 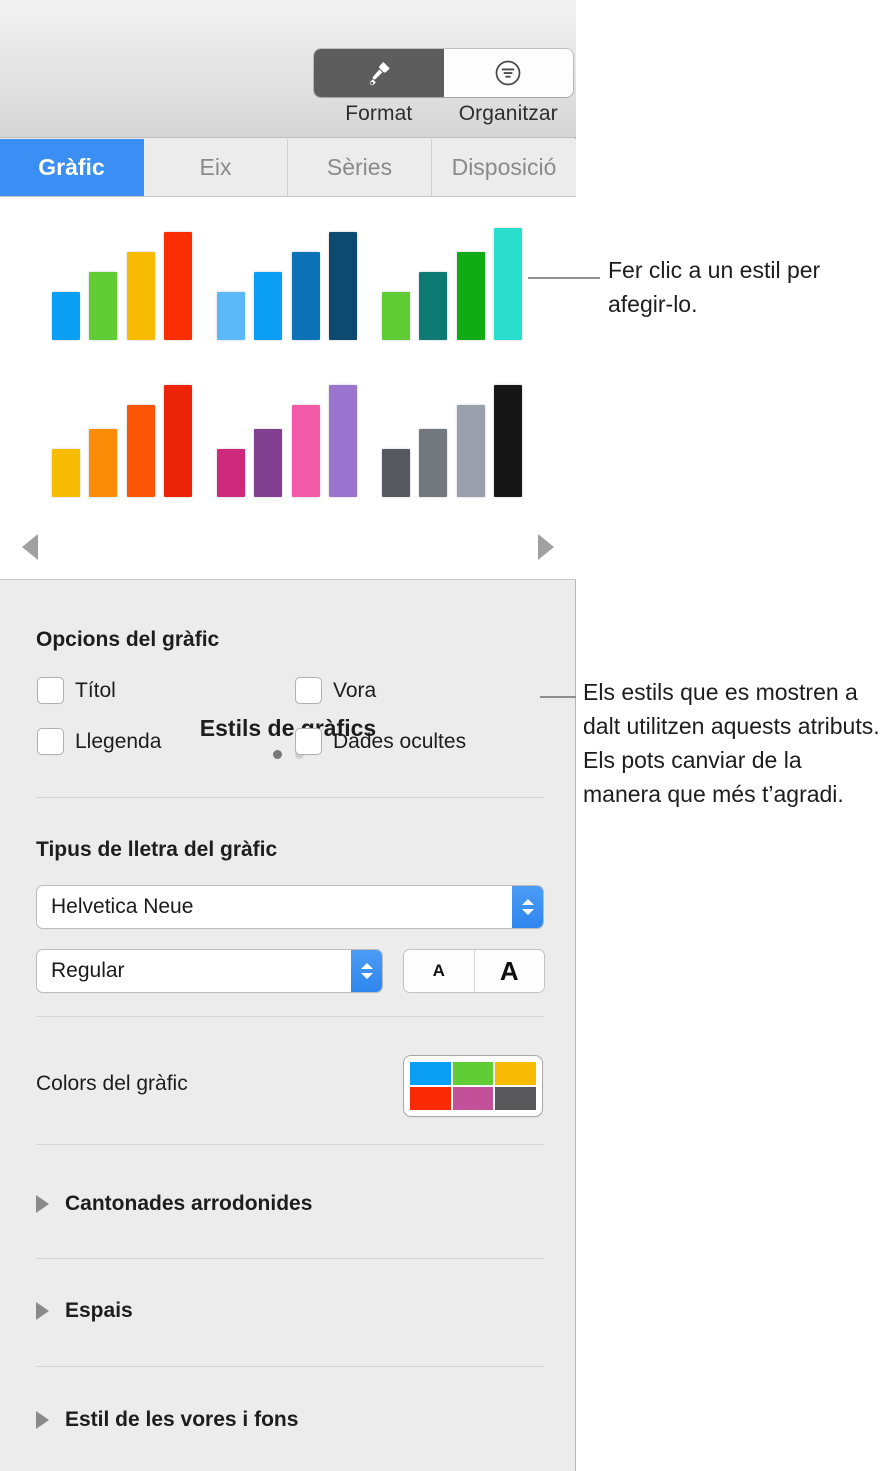 I want to click on next-styles-arrow-icon, so click(x=546, y=547).